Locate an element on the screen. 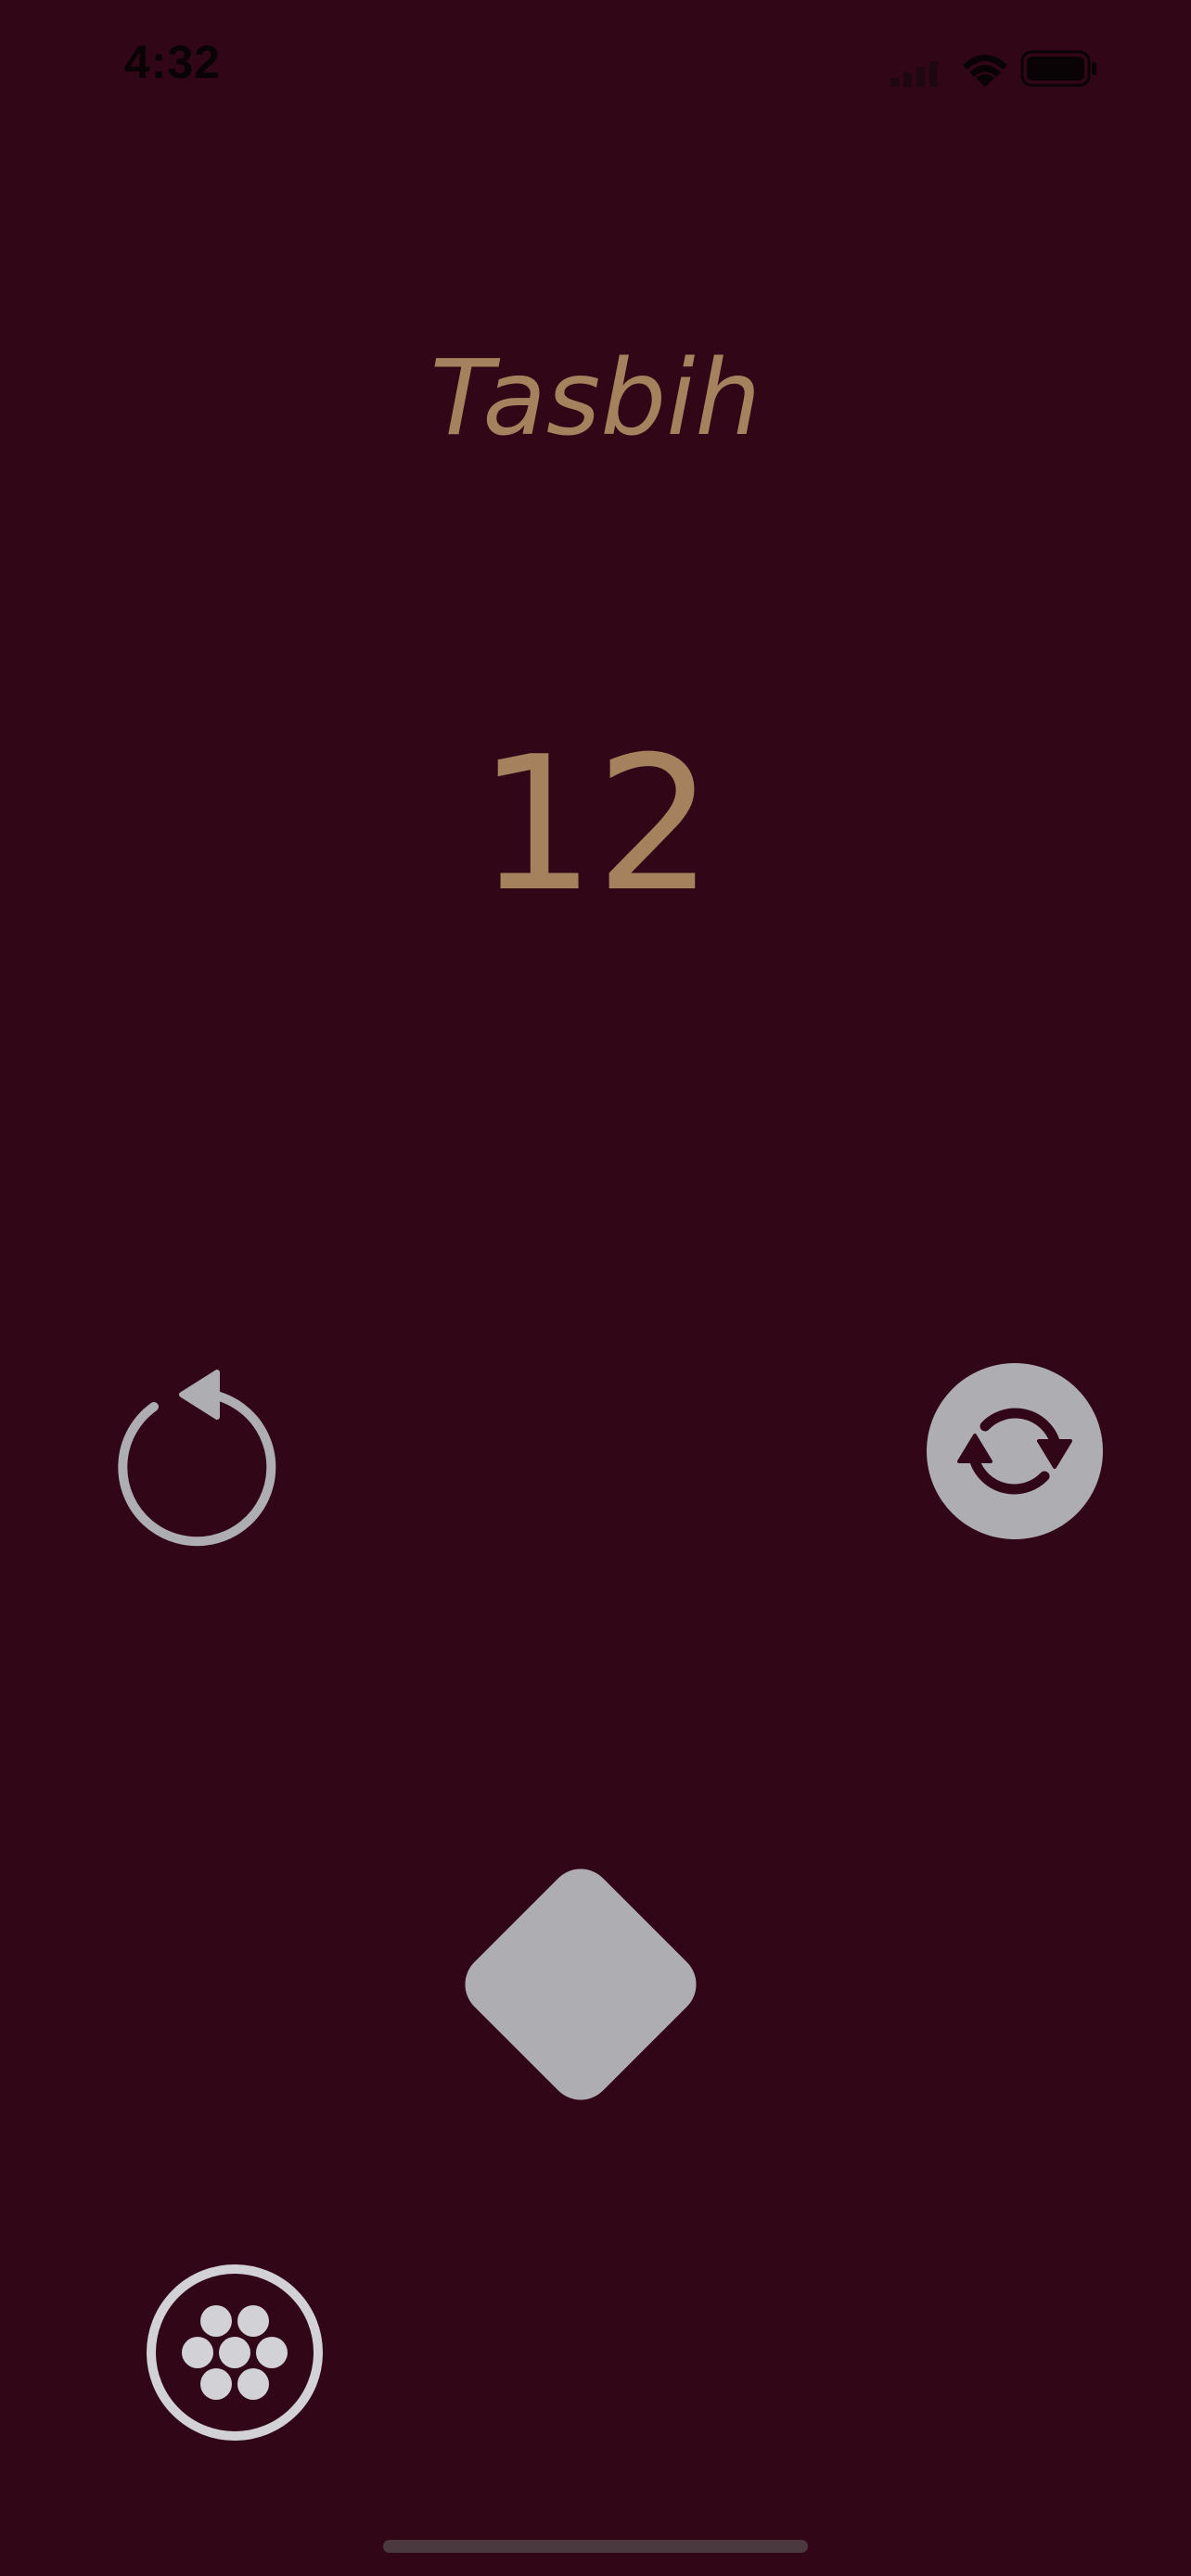 Image resolution: width=1191 pixels, height=2576 pixels. counter-value: 12 is located at coordinates (595, 825).